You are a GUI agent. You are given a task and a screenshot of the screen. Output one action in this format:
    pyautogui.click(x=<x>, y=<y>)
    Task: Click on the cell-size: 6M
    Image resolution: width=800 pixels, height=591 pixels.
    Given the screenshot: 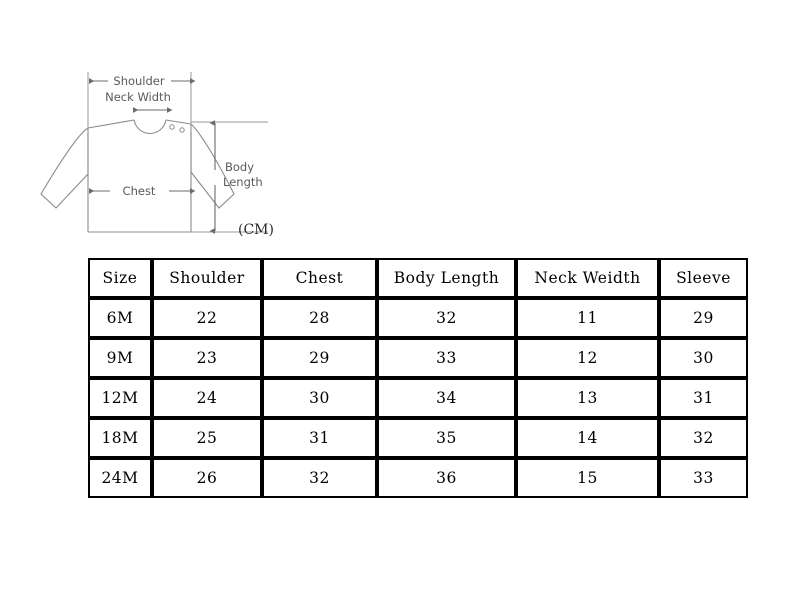 What is the action you would take?
    pyautogui.click(x=120, y=318)
    